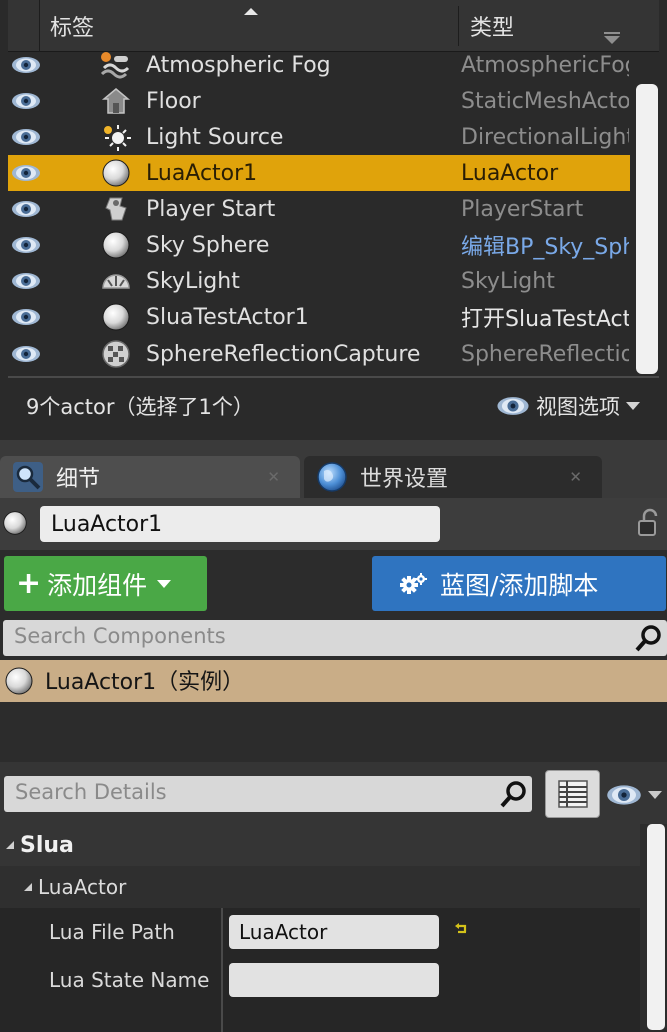  I want to click on add-component-button: + 添加组件, so click(105, 583).